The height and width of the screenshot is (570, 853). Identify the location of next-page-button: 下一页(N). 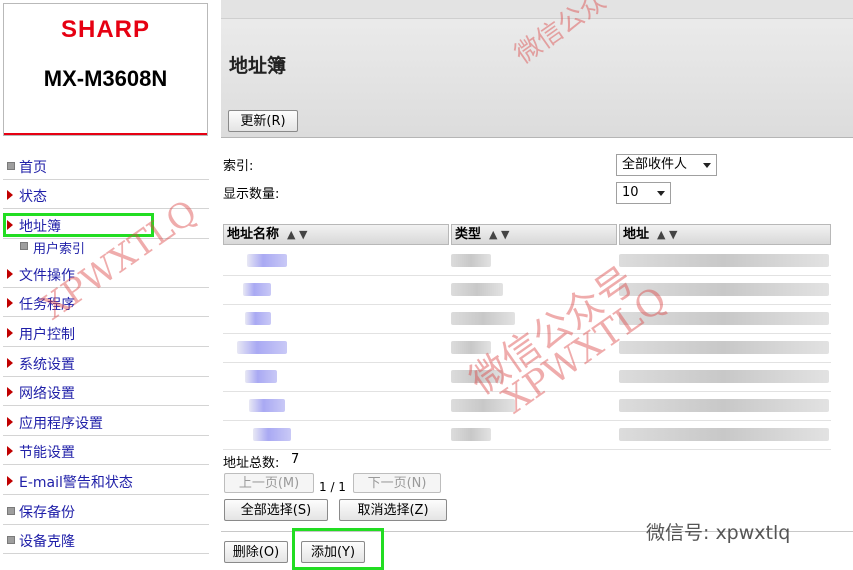
(397, 483).